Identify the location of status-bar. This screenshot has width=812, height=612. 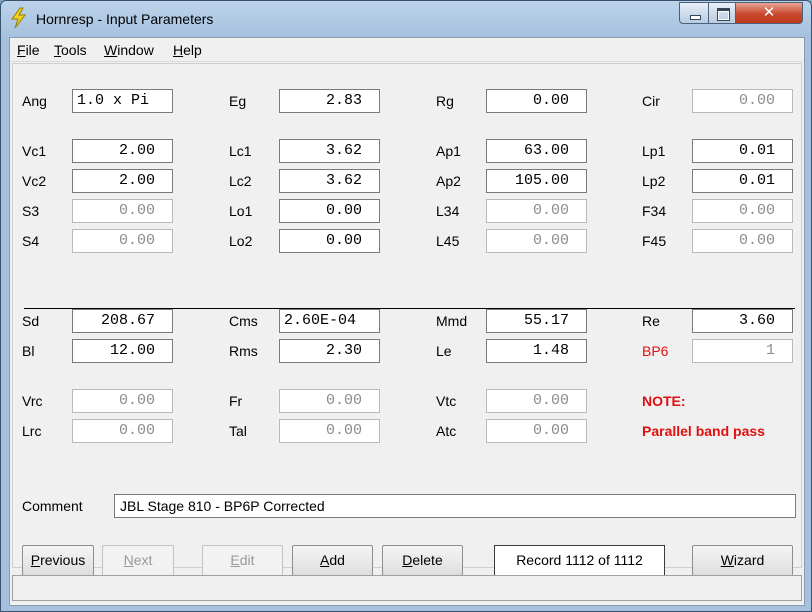
(407, 588).